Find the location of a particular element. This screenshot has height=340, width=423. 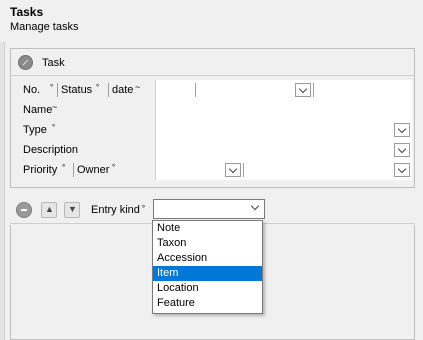

status-label: Status is located at coordinates (77, 90).